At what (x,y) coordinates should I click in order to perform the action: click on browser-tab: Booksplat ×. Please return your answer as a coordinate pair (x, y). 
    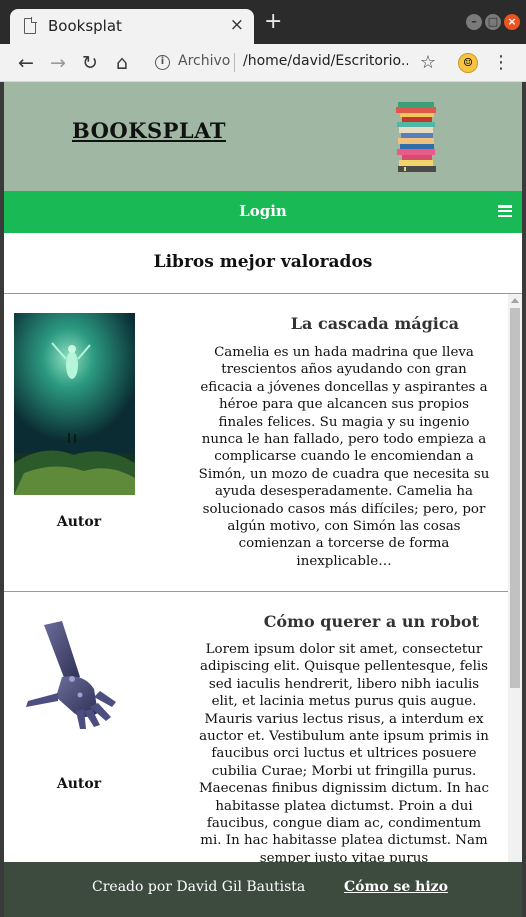
    Looking at the image, I should click on (132, 26).